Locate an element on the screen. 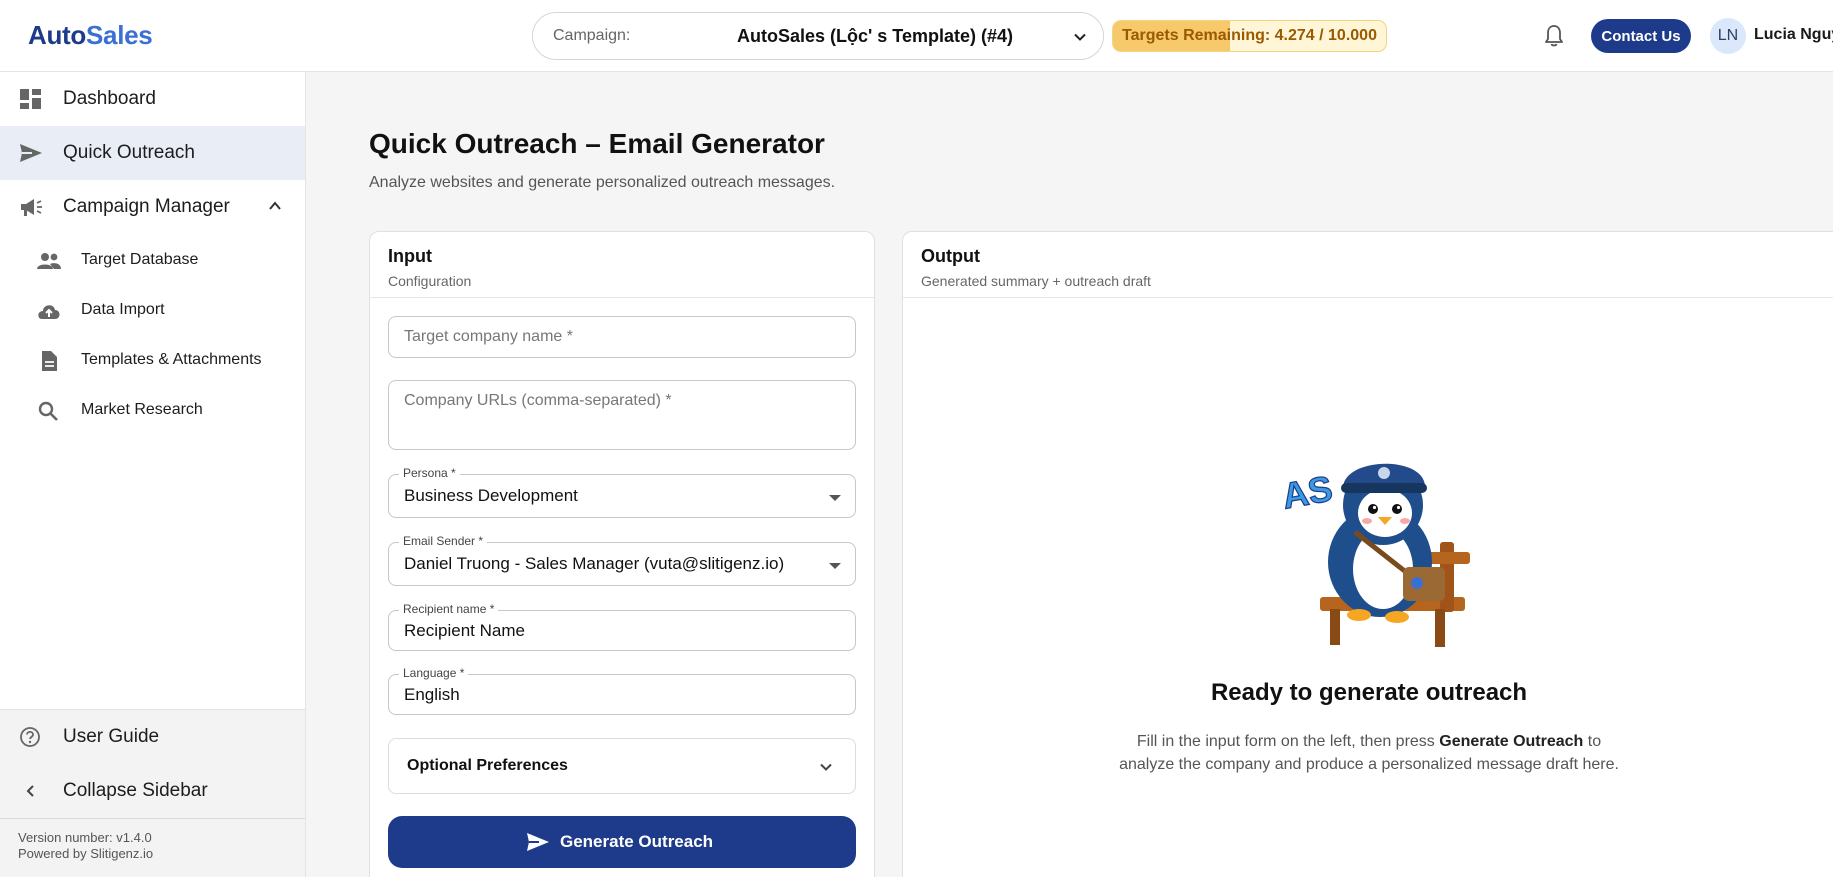 This screenshot has width=1833, height=877. input-card-subtitle: Configuration is located at coordinates (430, 281).